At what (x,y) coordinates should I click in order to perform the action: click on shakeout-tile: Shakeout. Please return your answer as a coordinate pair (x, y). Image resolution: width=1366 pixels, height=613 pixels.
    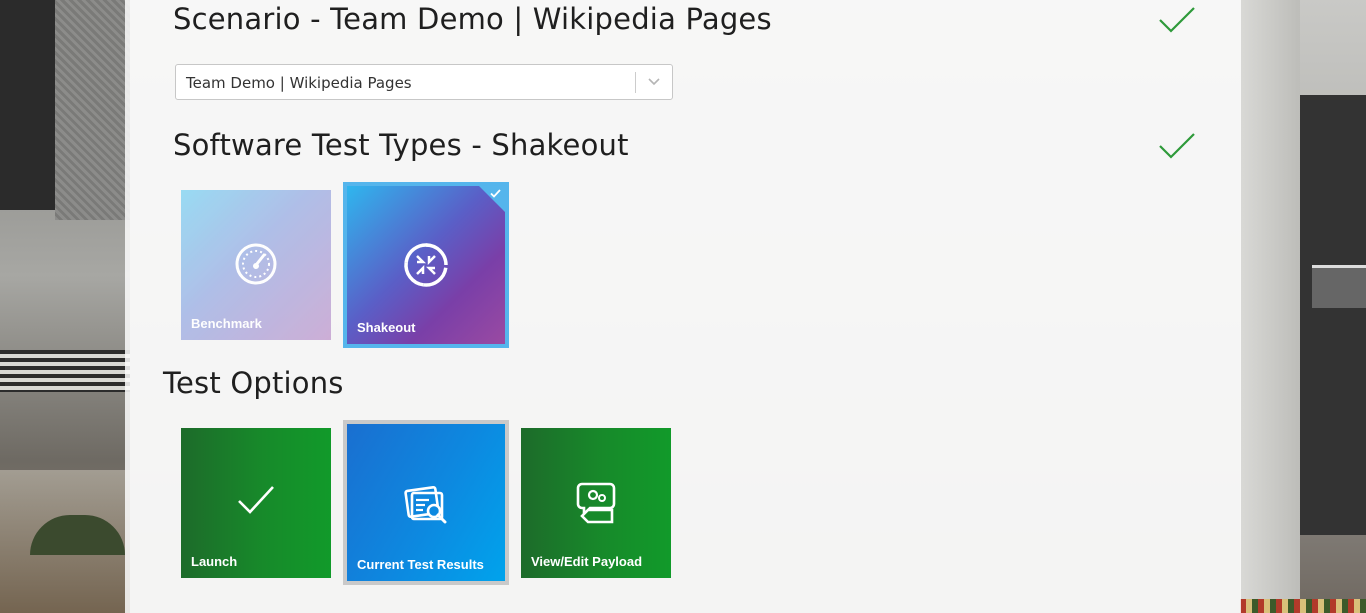
    Looking at the image, I should click on (426, 265).